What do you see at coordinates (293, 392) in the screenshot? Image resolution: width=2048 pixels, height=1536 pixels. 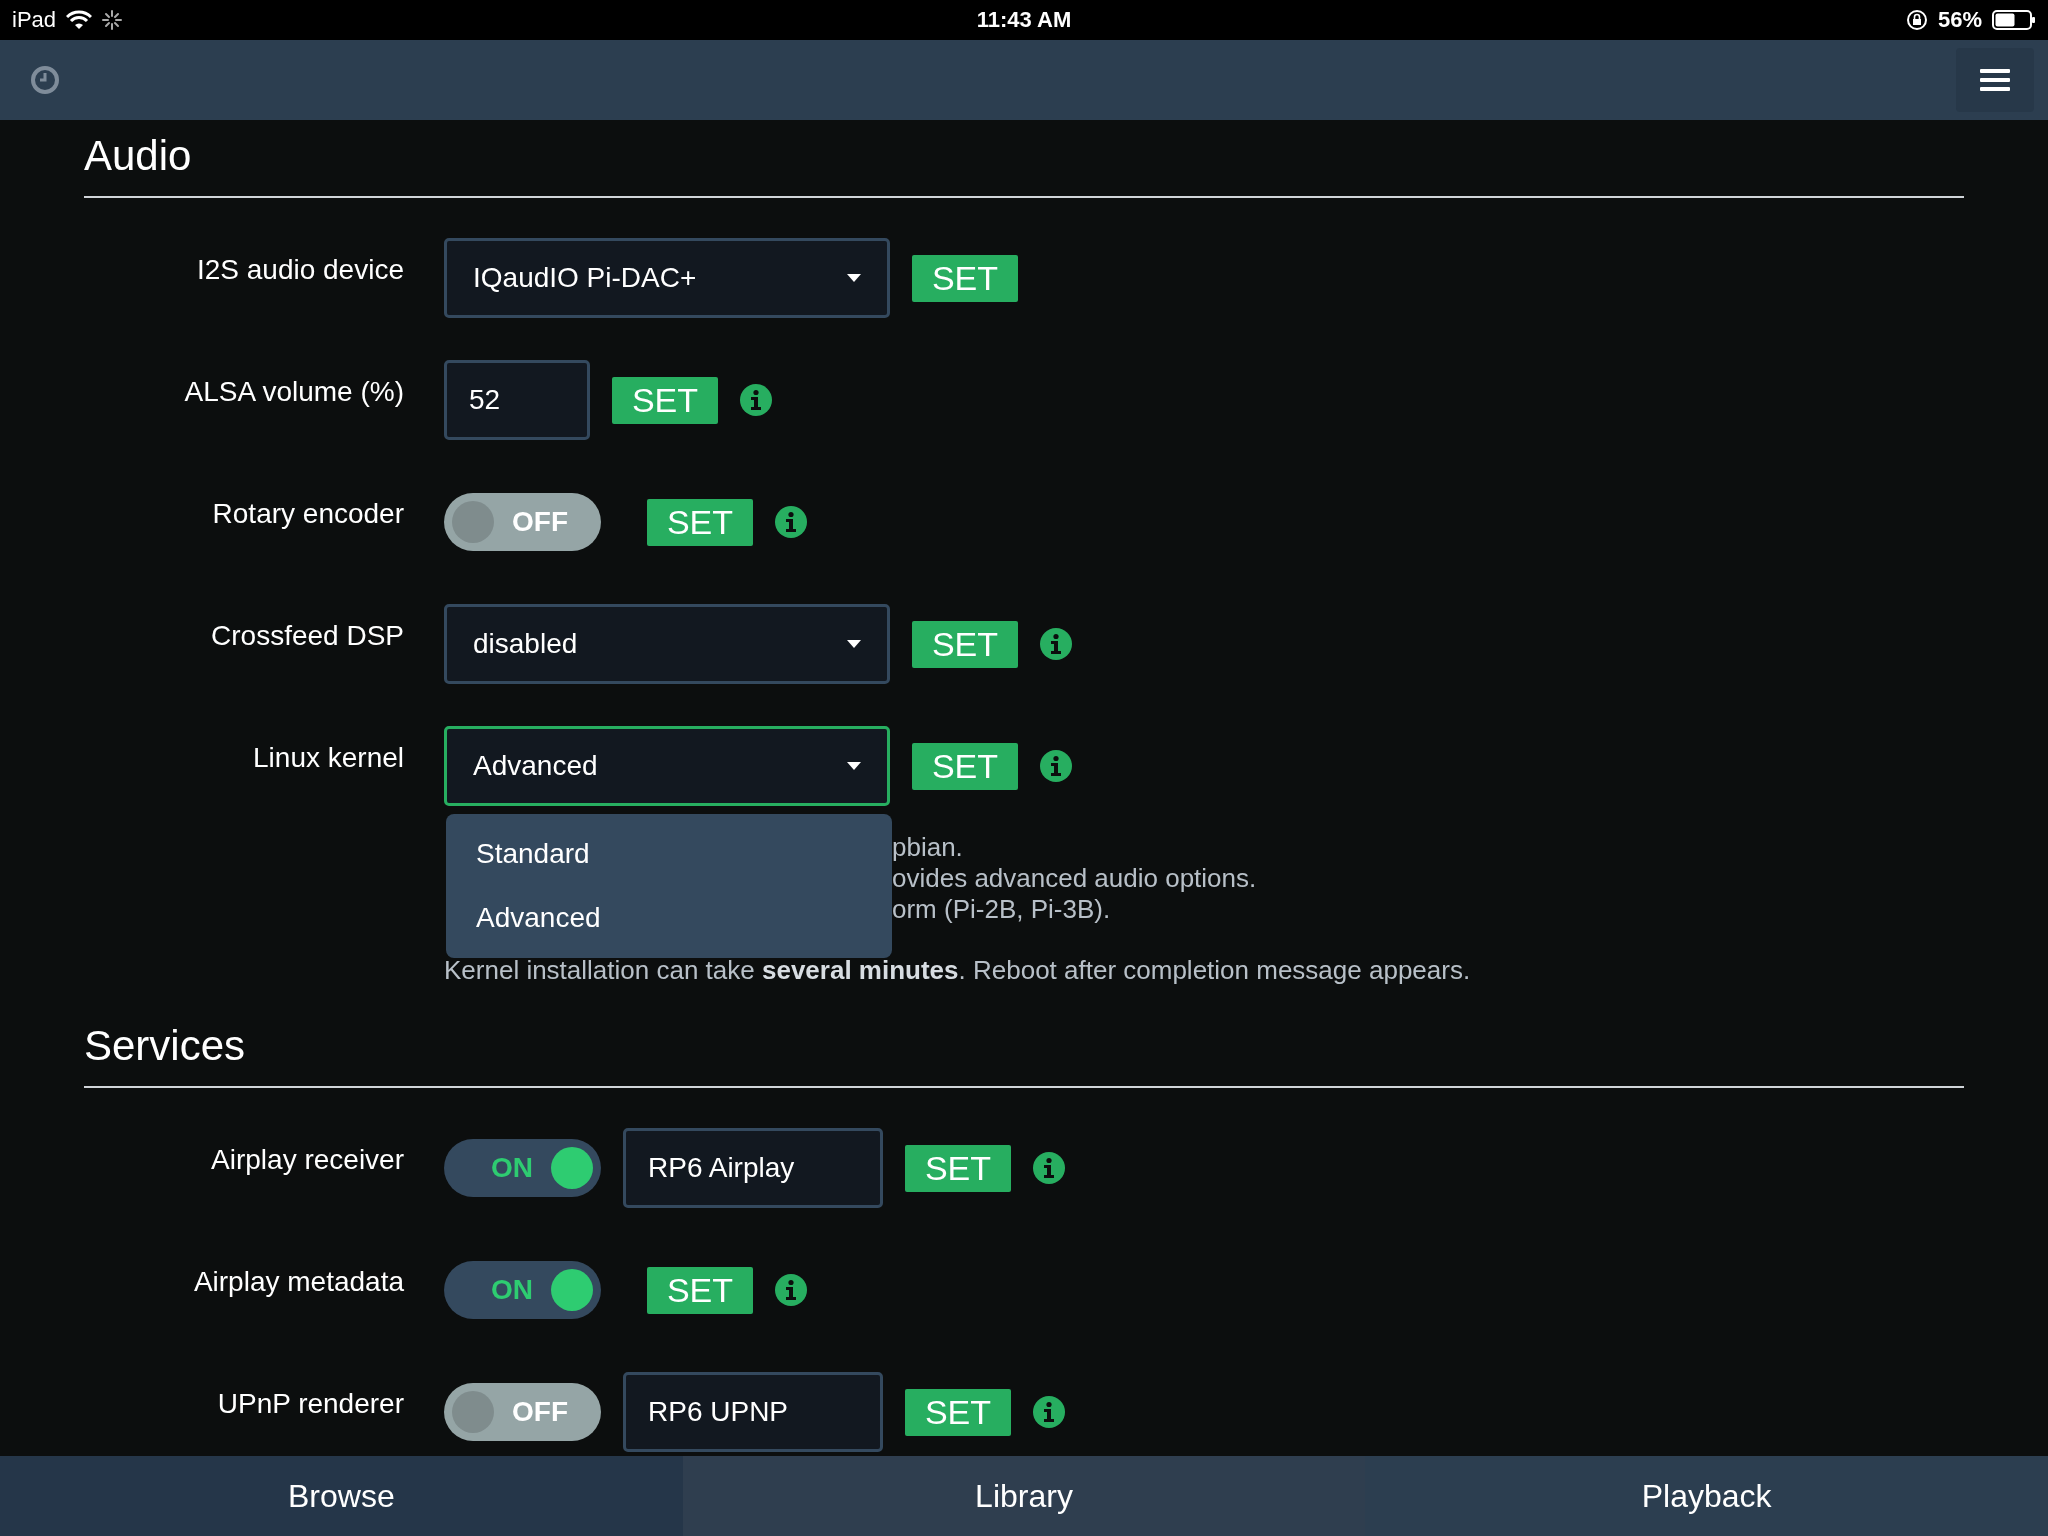 I see `setting-label: ALSA volume (%)` at bounding box center [293, 392].